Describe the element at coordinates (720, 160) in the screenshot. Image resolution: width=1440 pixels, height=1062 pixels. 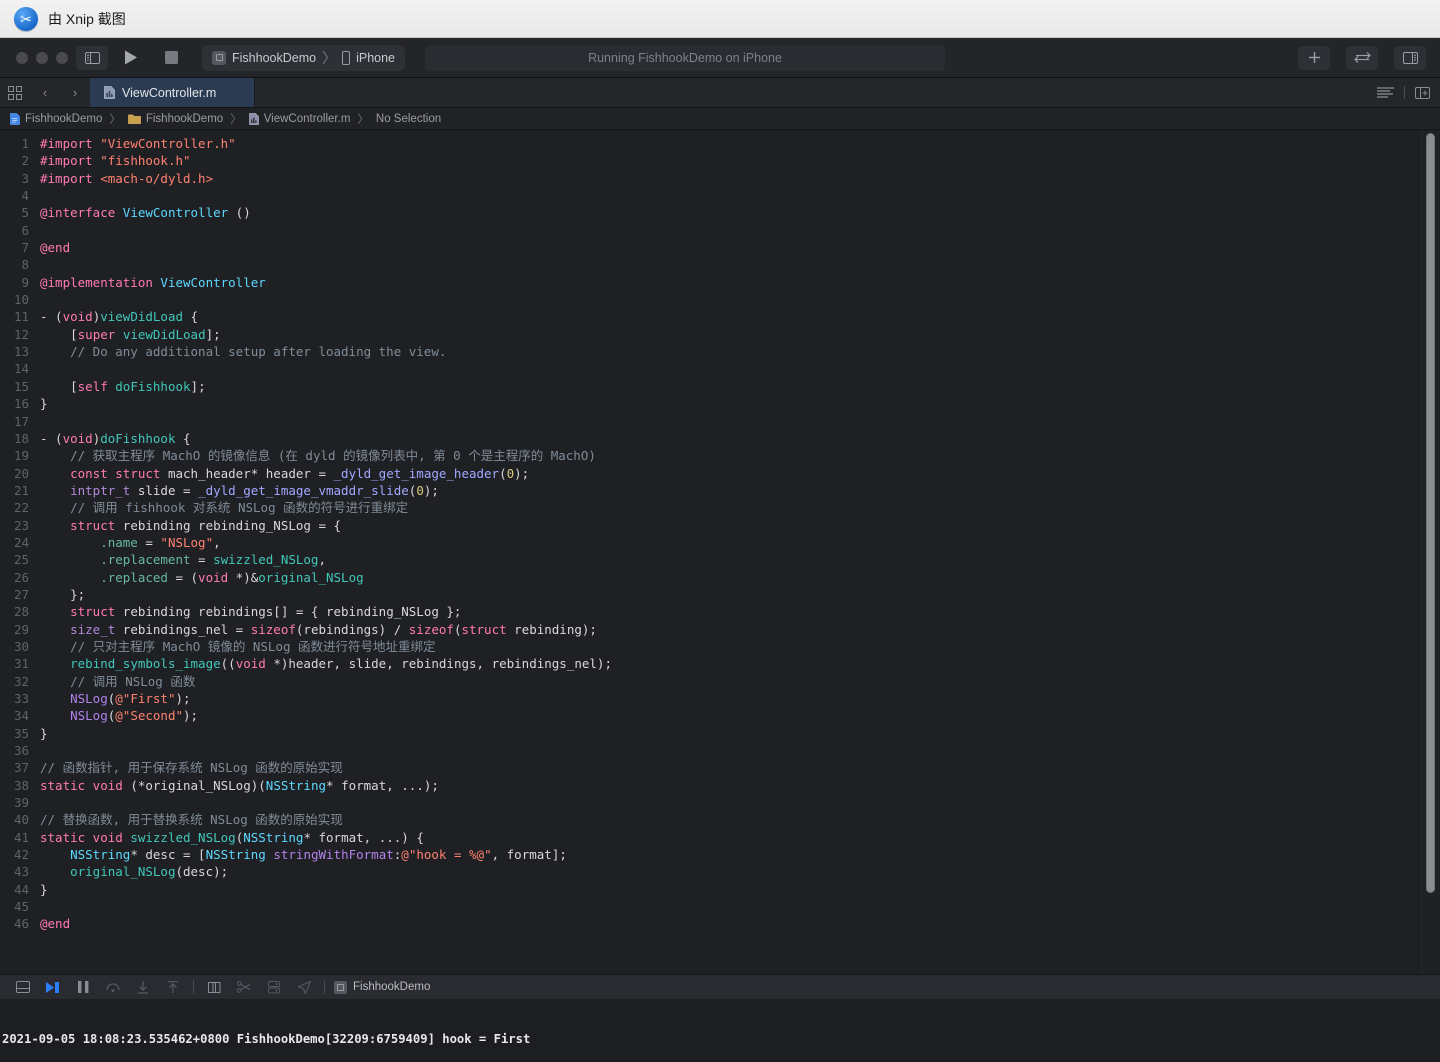
I see `code-line: 2 #import "fishhook.h"` at that location.